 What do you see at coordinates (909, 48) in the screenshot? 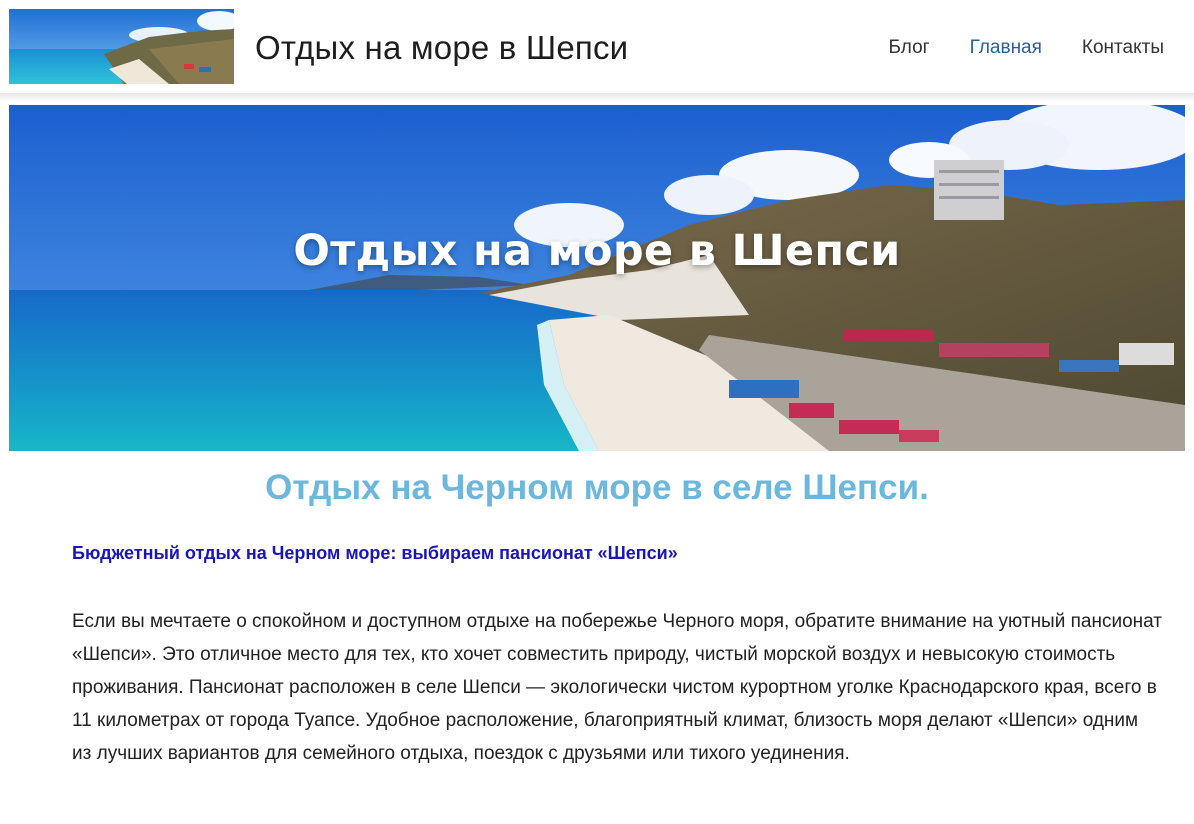
I see `nav-blog-link: Блог` at bounding box center [909, 48].